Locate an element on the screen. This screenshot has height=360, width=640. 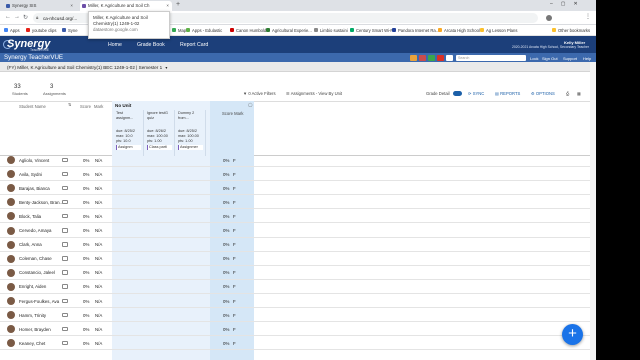
apps-icon is located at coordinates (449, 57).